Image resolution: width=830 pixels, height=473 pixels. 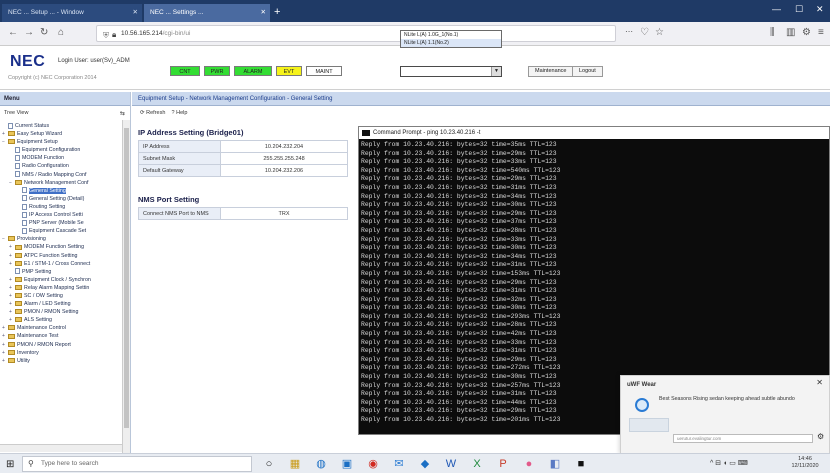 What do you see at coordinates (481, 113) in the screenshot?
I see `content-toolbar: ⟳ Refresh ? Help` at bounding box center [481, 113].